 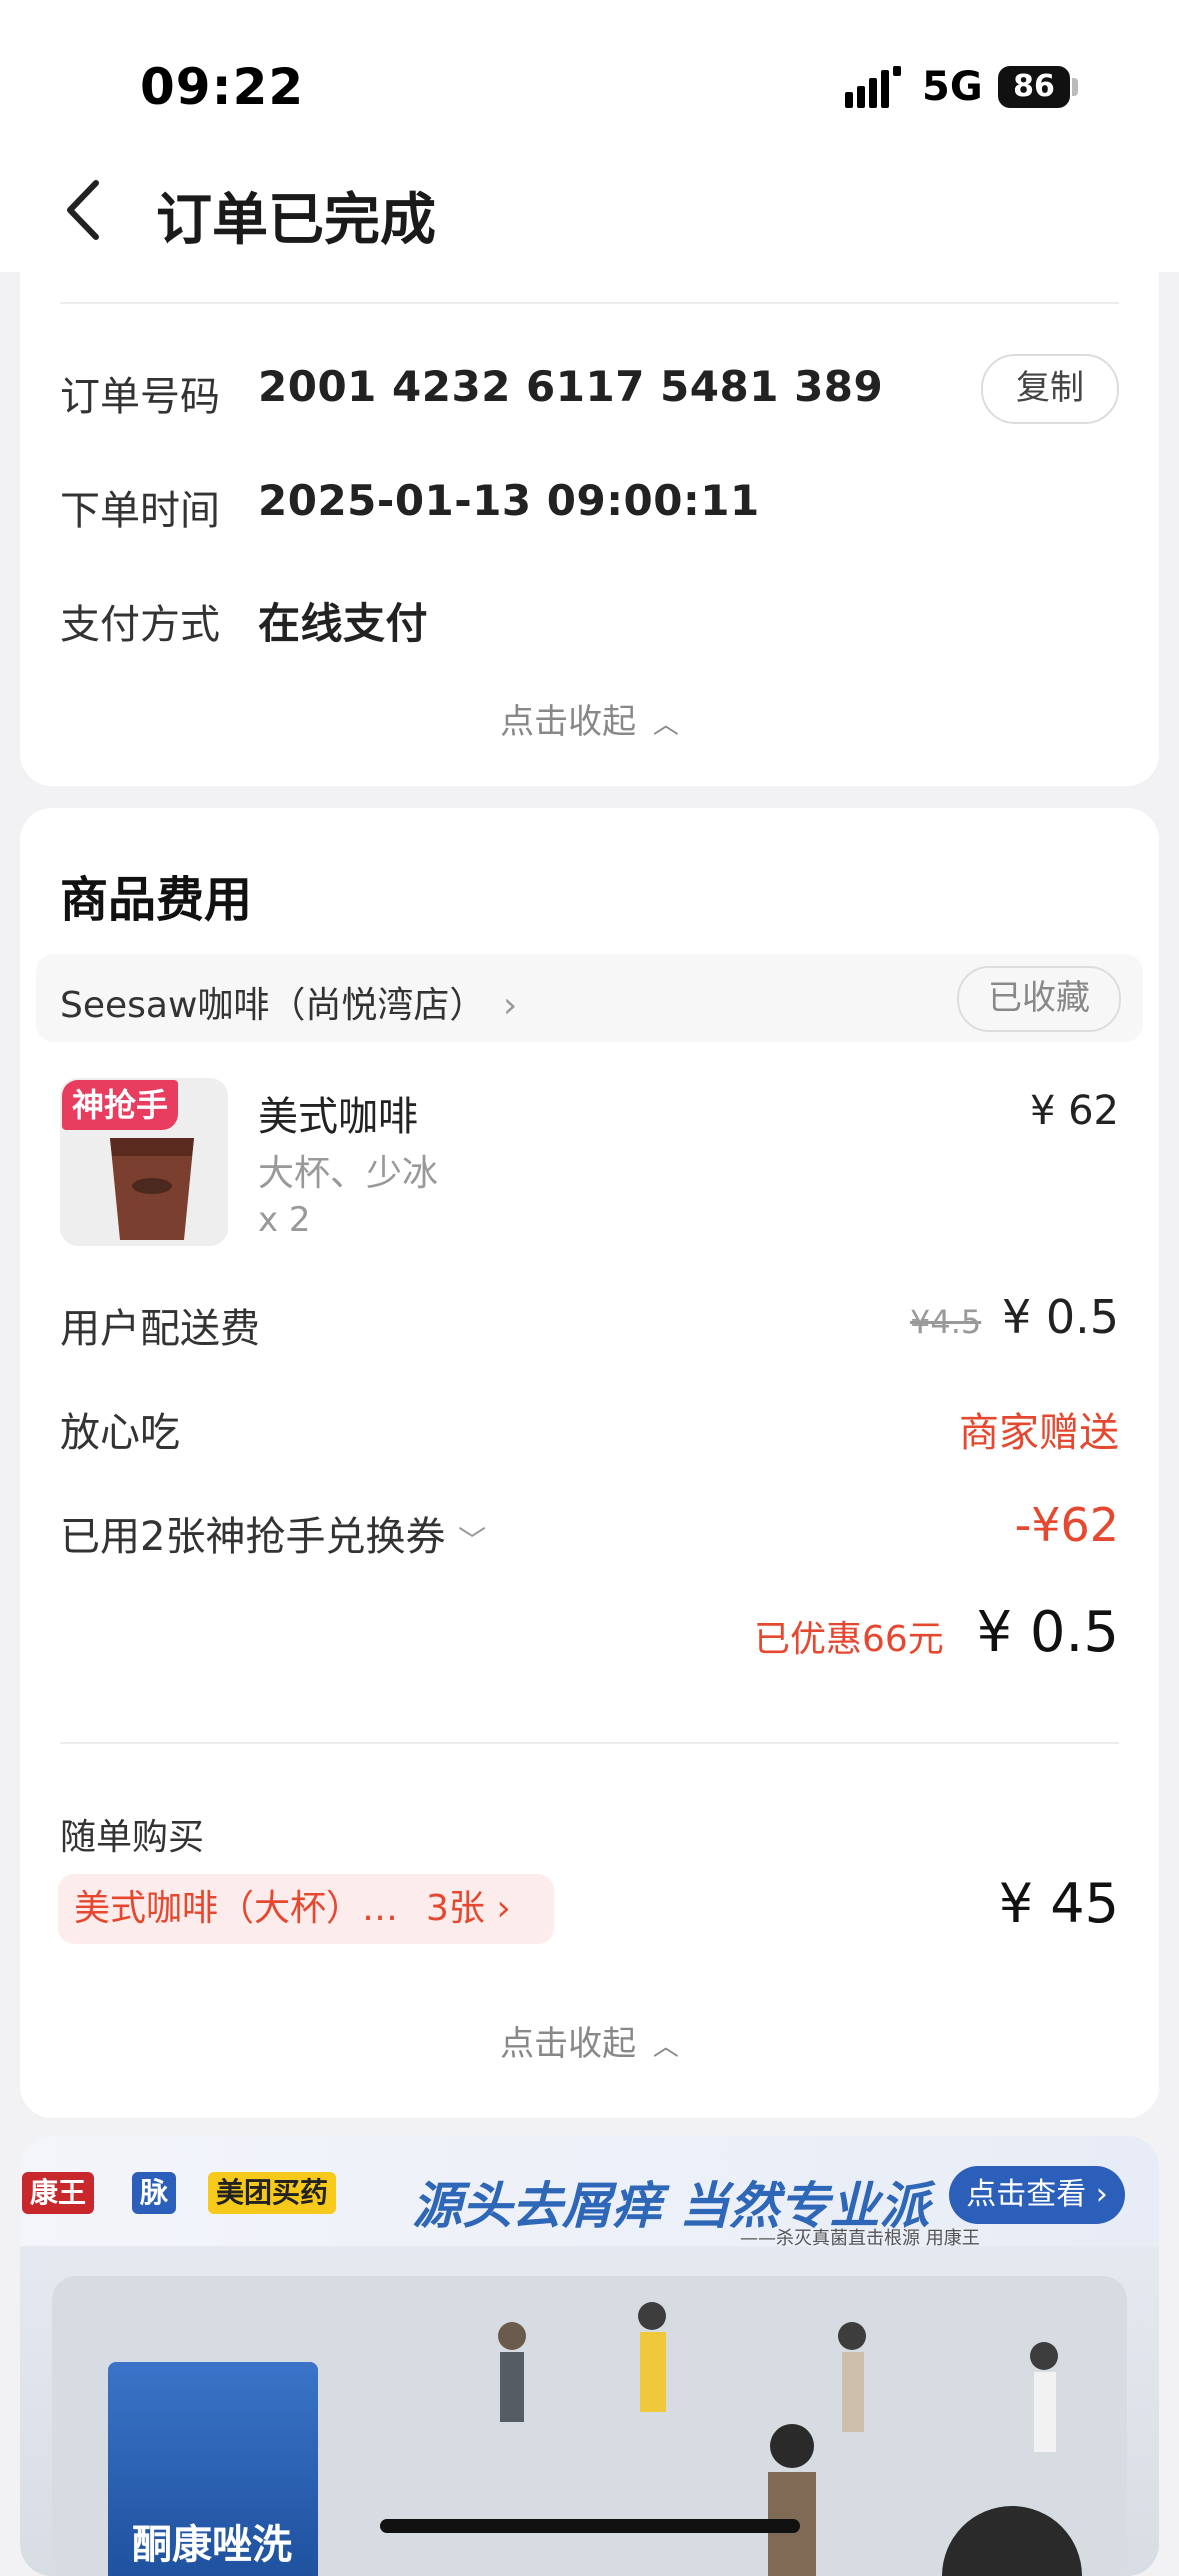 I want to click on delivery-original-price: ¥4.5, so click(x=945, y=1322).